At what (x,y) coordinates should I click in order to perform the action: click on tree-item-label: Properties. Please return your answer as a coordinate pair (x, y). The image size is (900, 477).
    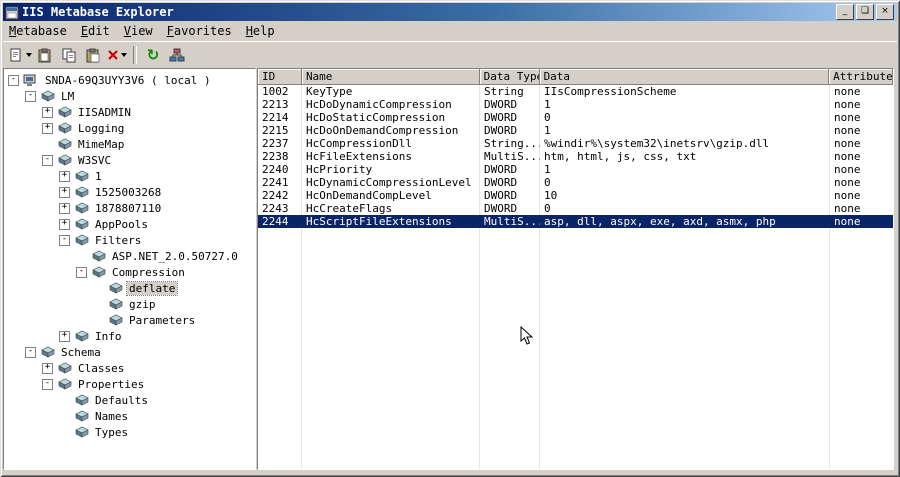
    Looking at the image, I should click on (111, 384).